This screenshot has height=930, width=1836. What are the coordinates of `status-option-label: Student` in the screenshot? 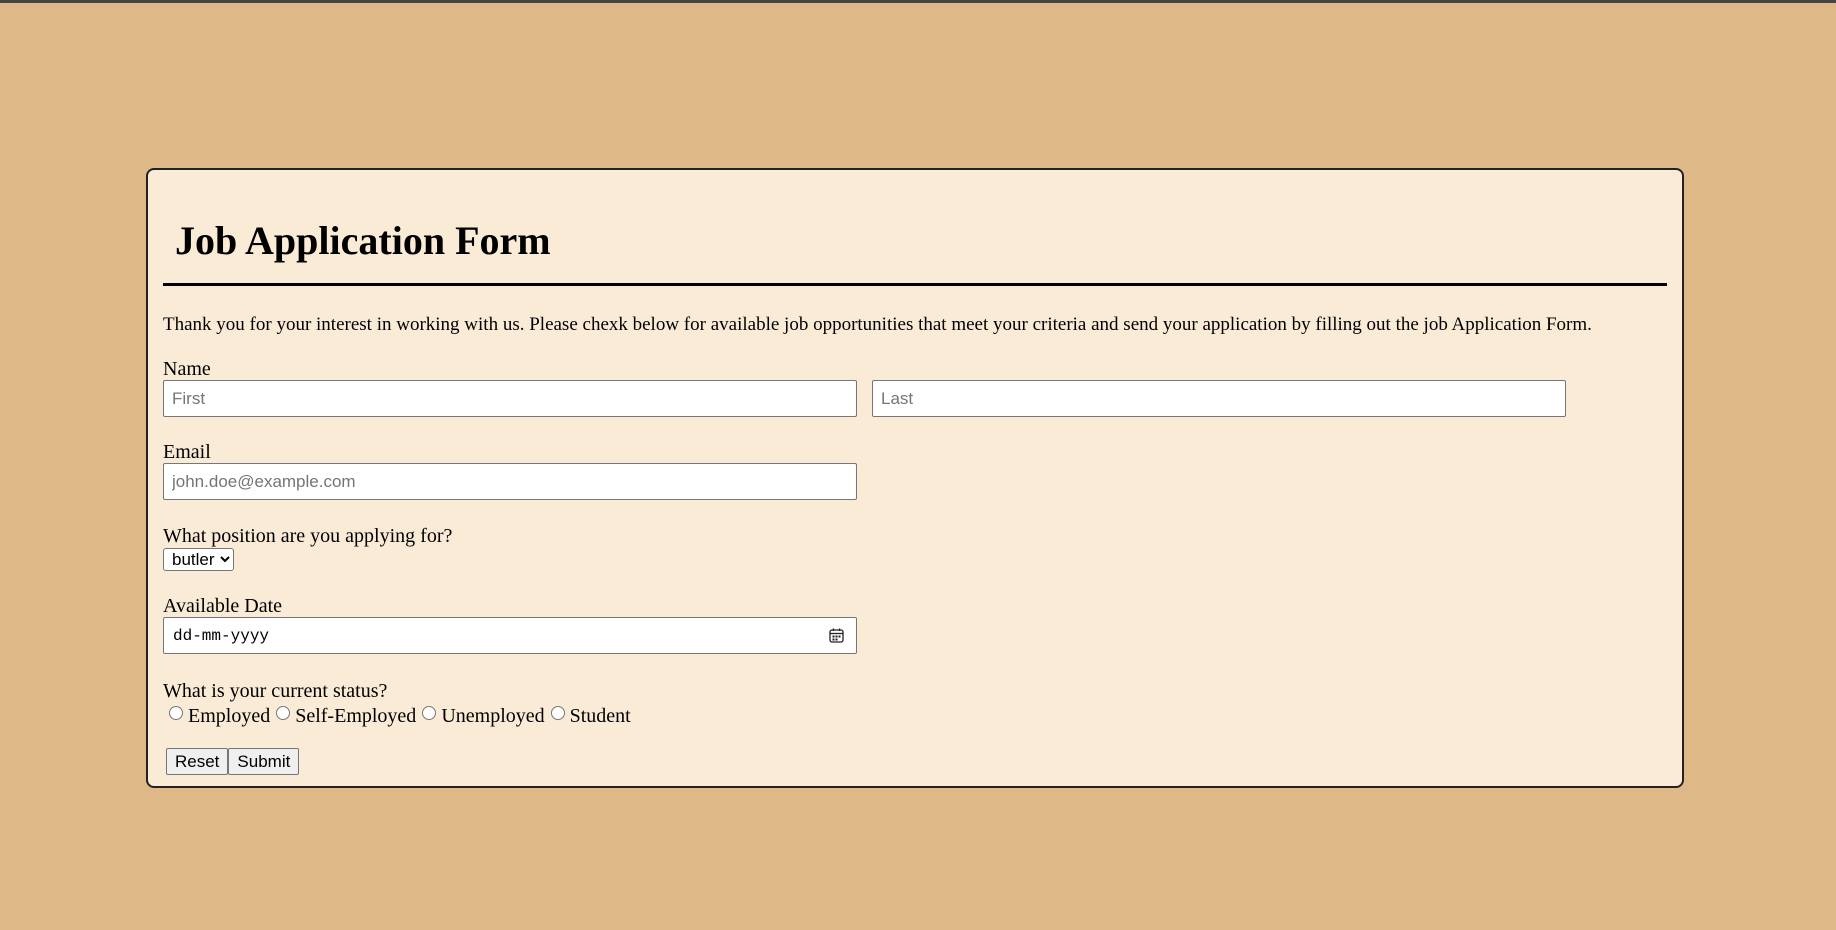 It's located at (600, 716).